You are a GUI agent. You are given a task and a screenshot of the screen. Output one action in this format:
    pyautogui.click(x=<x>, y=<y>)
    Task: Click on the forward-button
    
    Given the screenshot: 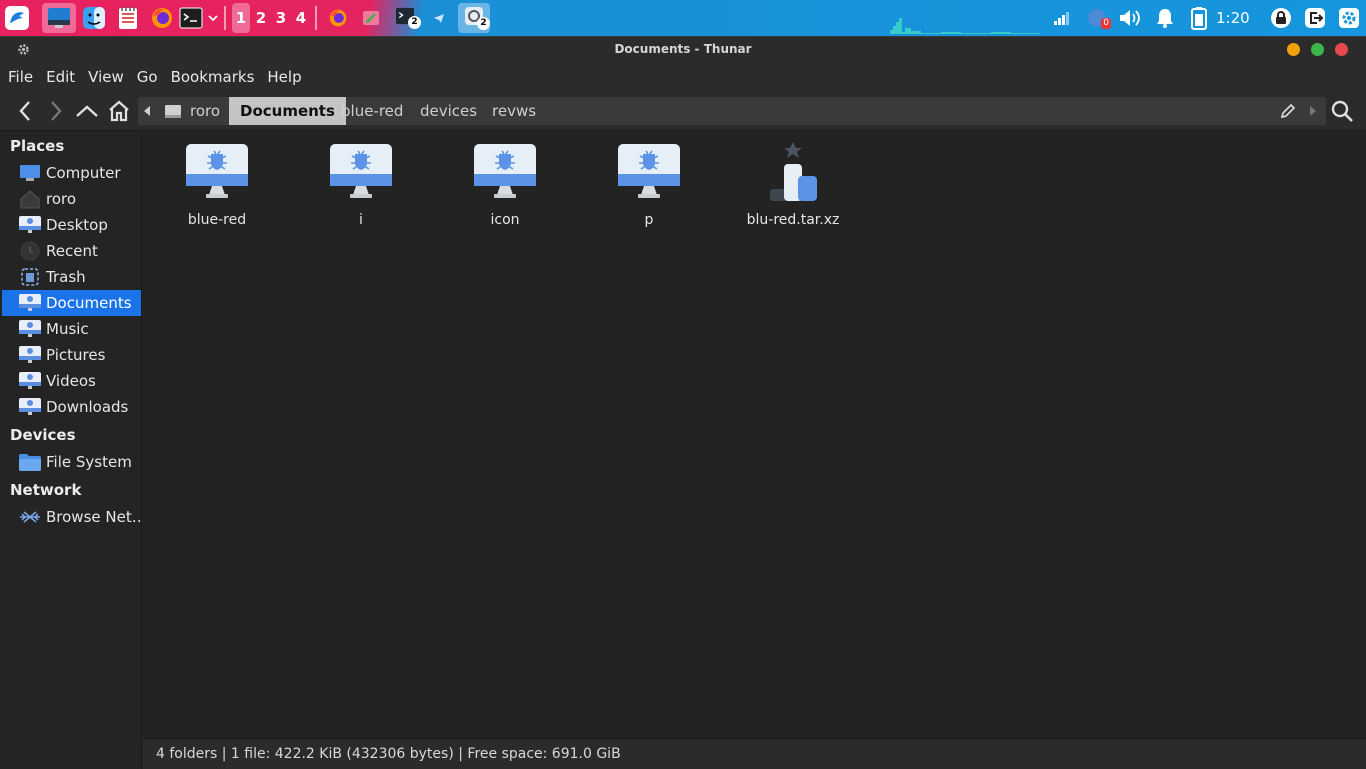 What is the action you would take?
    pyautogui.click(x=56, y=111)
    